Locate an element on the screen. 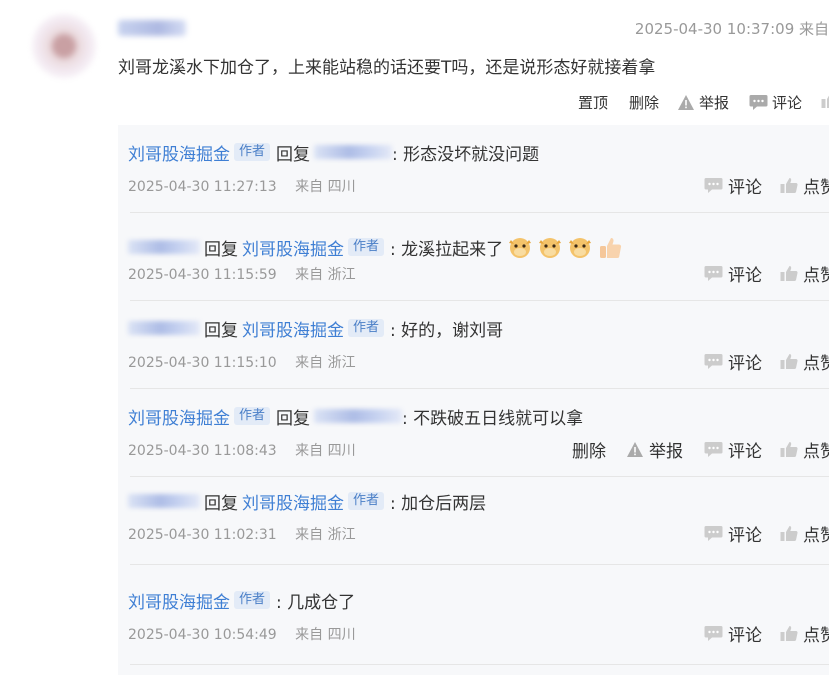 This screenshot has width=829, height=675. divider is located at coordinates (479, 664).